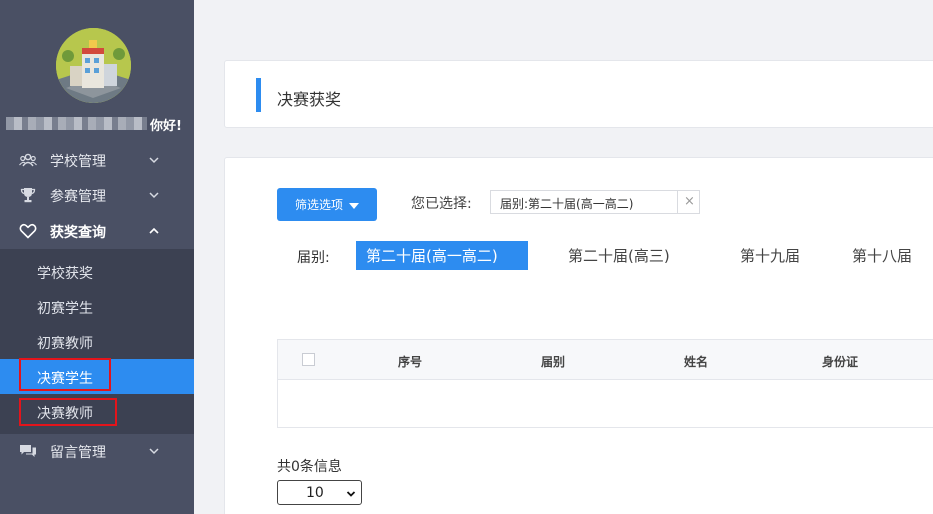 This screenshot has height=514, width=933. What do you see at coordinates (65, 379) in the screenshot?
I see `submenu-label: 决赛学生` at bounding box center [65, 379].